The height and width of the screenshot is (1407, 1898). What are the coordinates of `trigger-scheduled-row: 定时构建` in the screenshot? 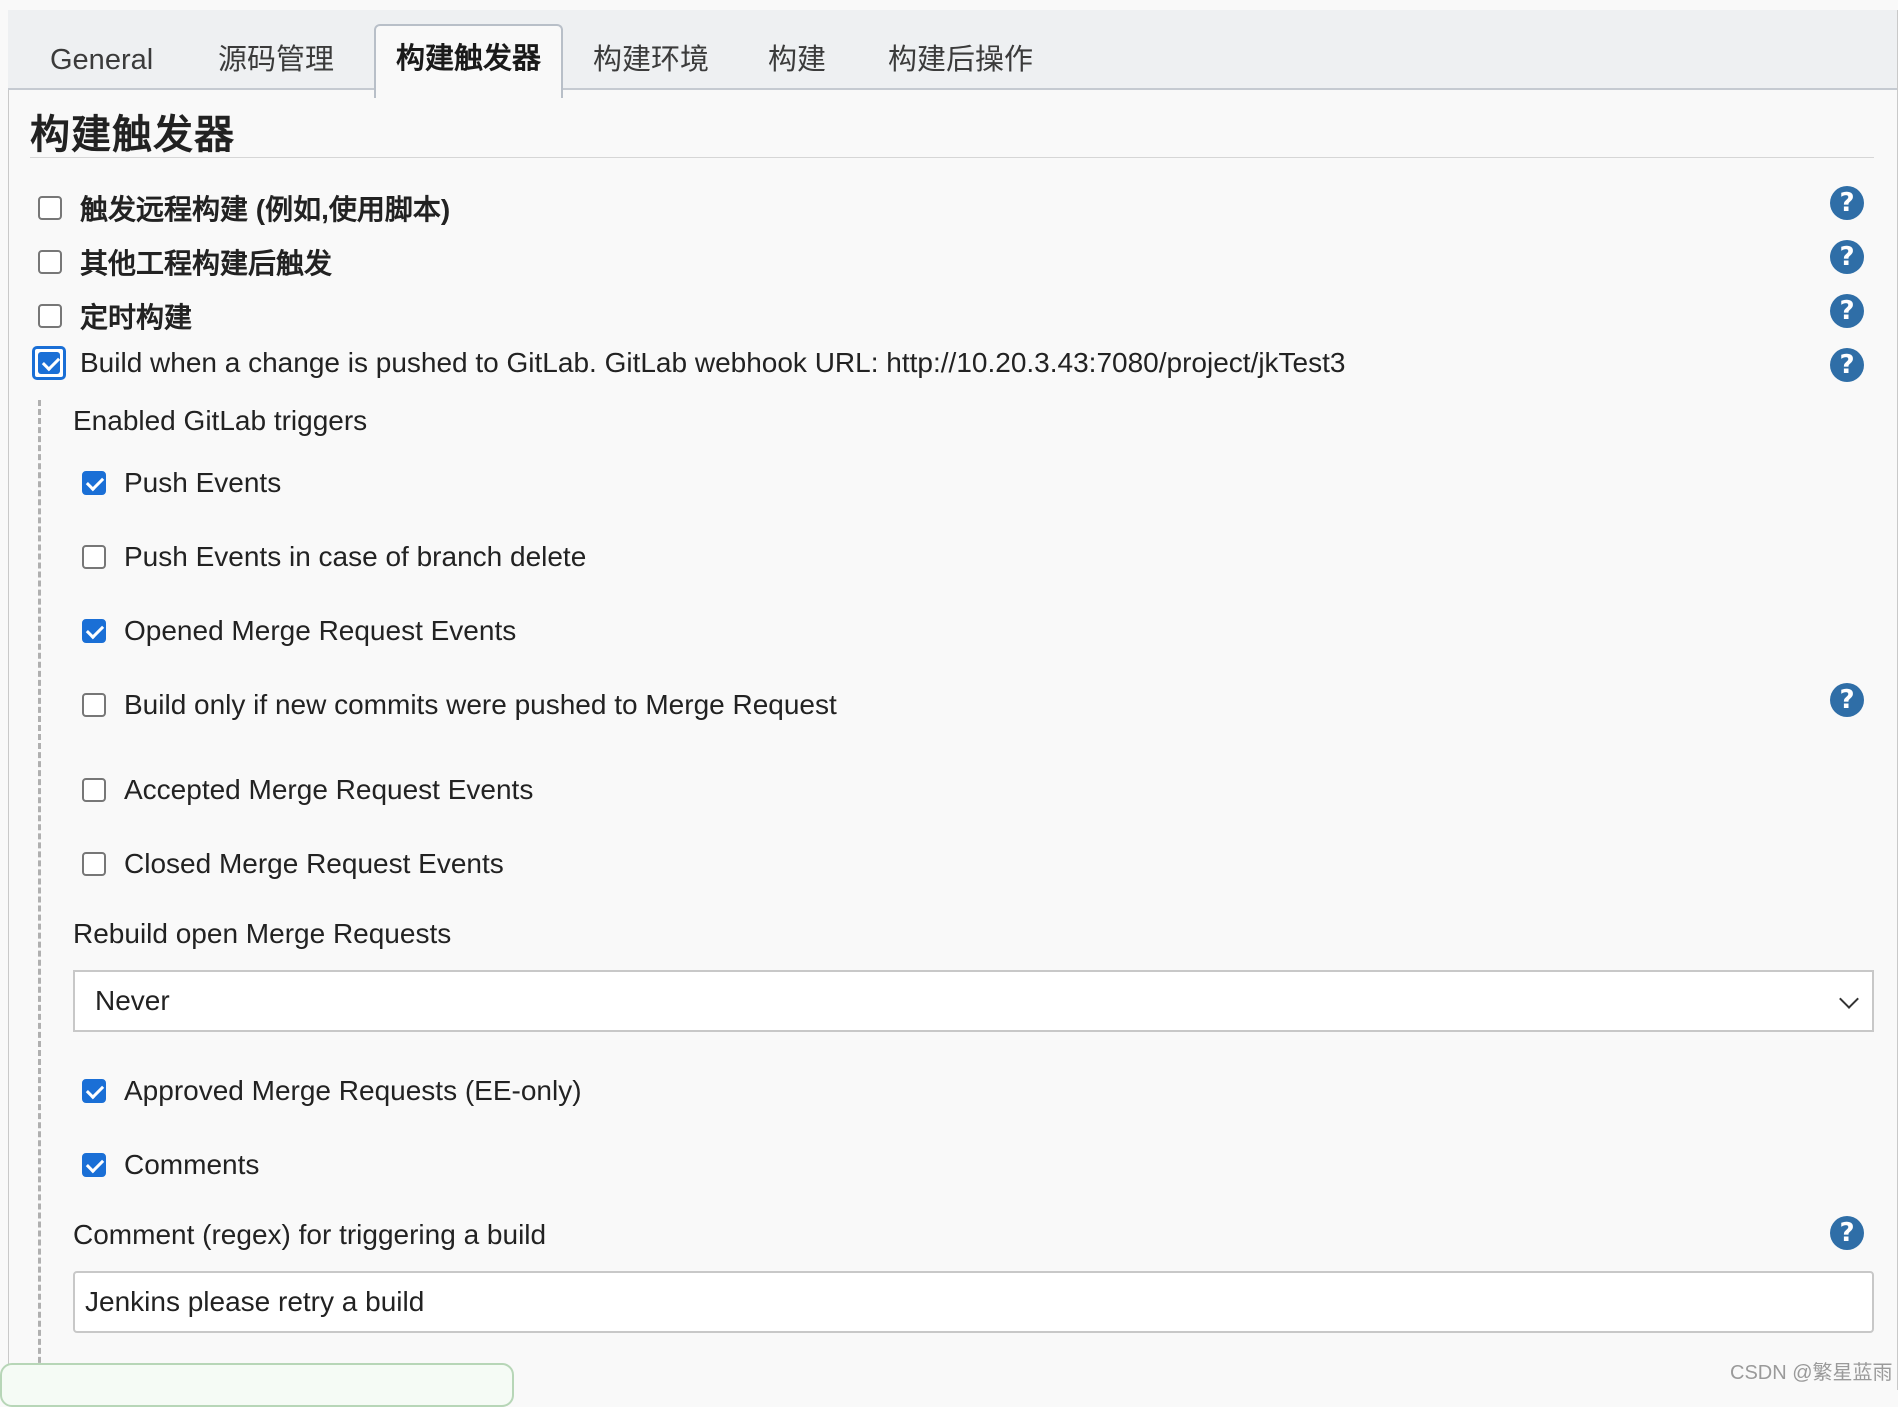 It's located at (115, 316).